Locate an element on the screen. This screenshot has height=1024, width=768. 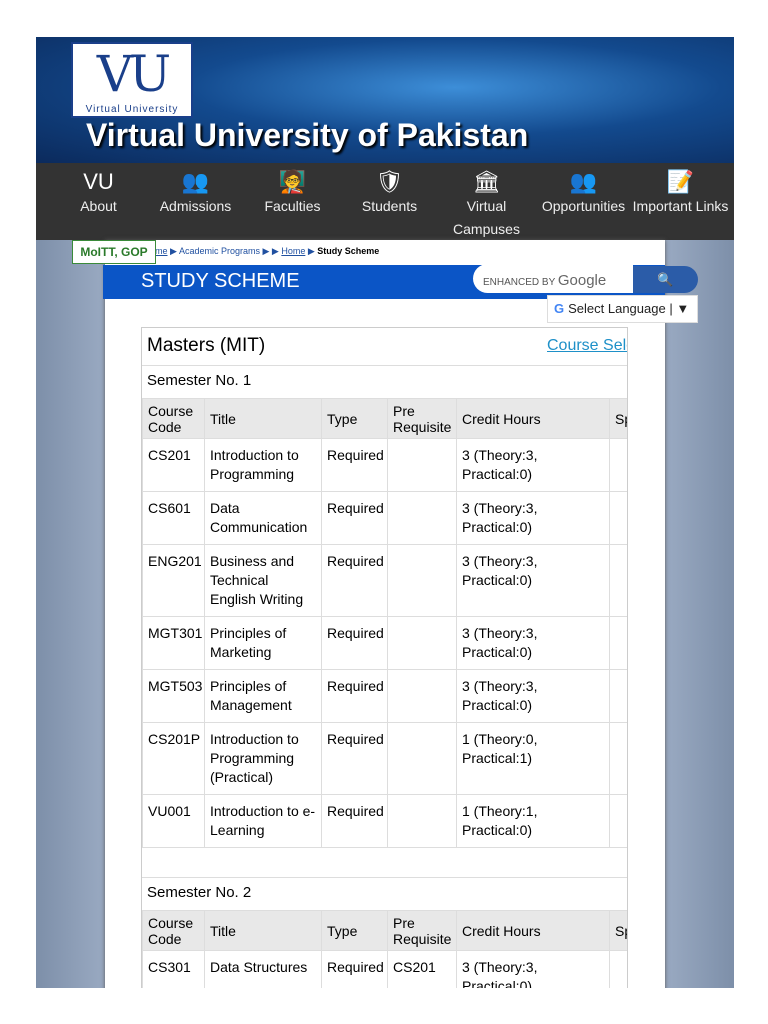
site-title: Virtual University of Pakistan is located at coordinates (307, 135).